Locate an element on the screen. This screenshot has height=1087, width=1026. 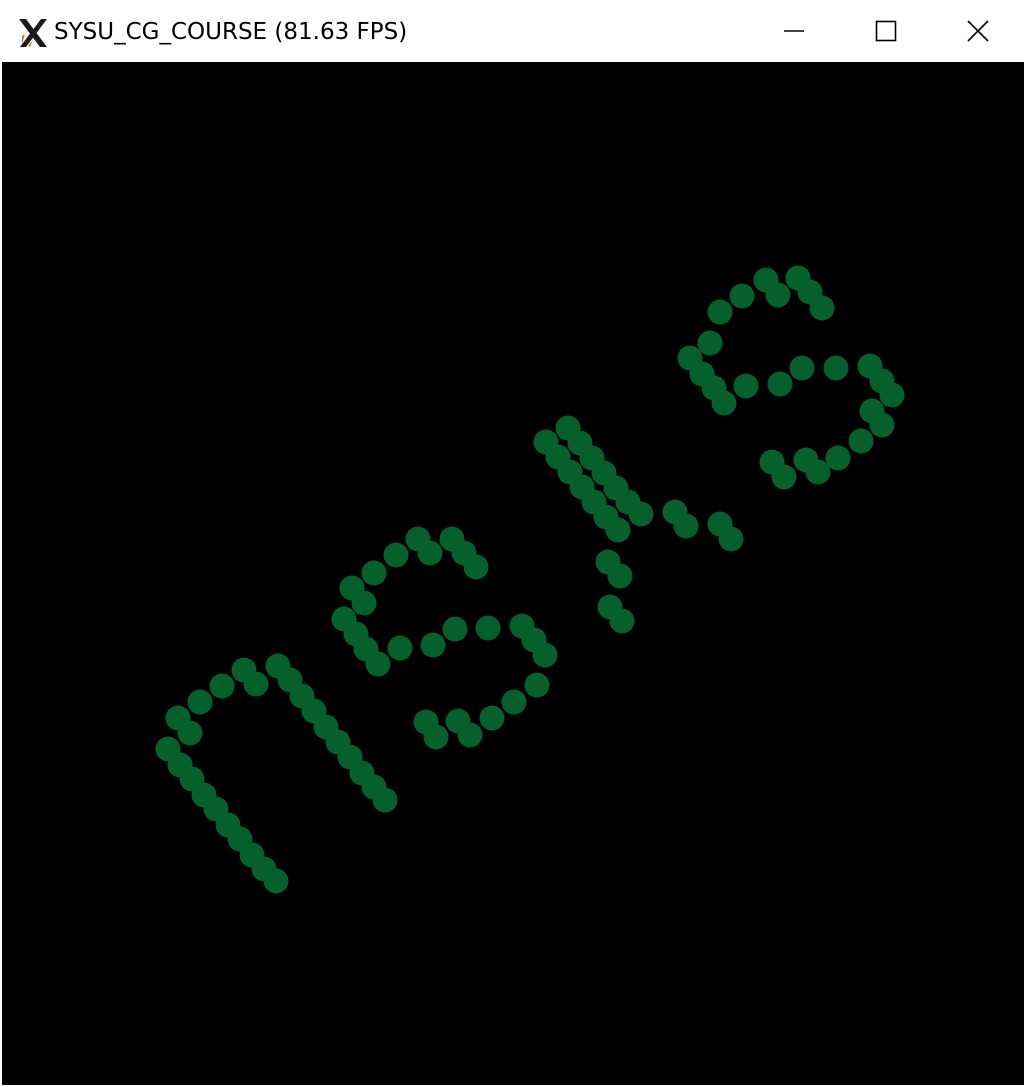
close-icon is located at coordinates (978, 31).